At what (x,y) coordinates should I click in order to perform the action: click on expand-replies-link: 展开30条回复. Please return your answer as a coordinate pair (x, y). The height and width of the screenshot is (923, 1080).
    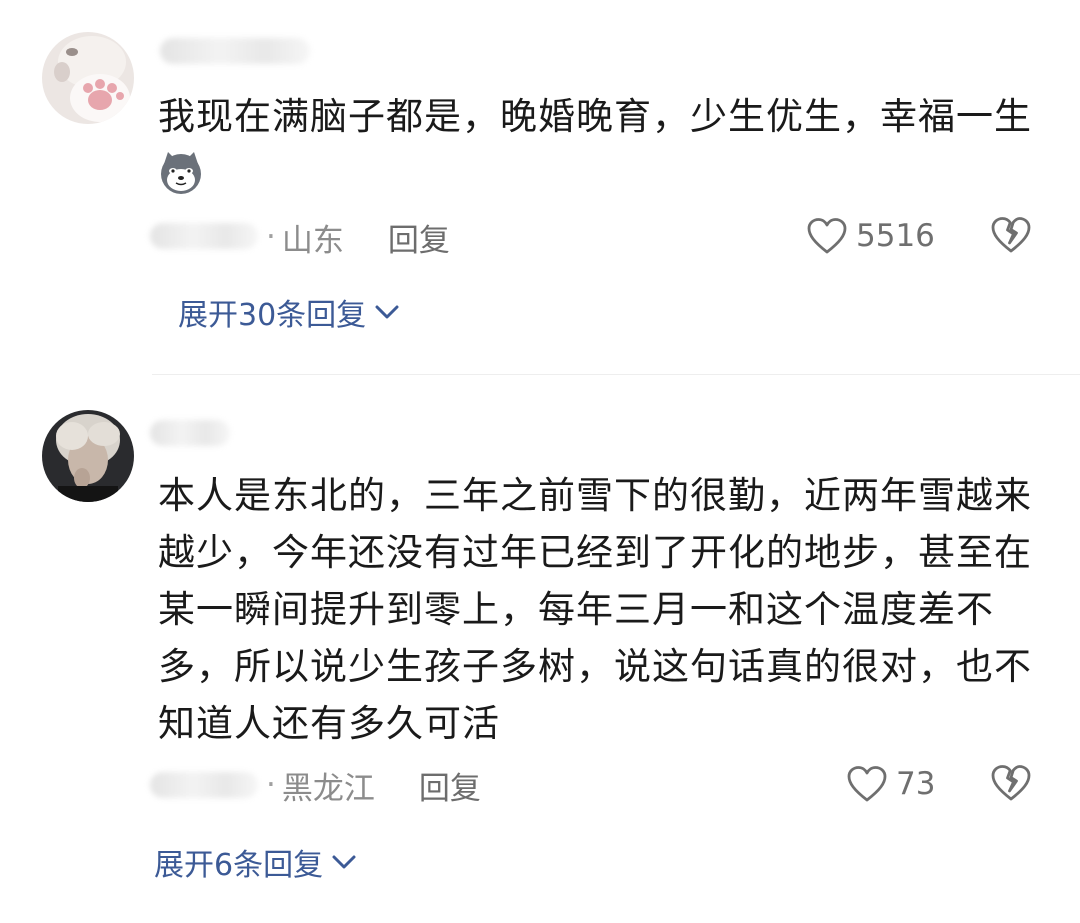
    Looking at the image, I should click on (289, 312).